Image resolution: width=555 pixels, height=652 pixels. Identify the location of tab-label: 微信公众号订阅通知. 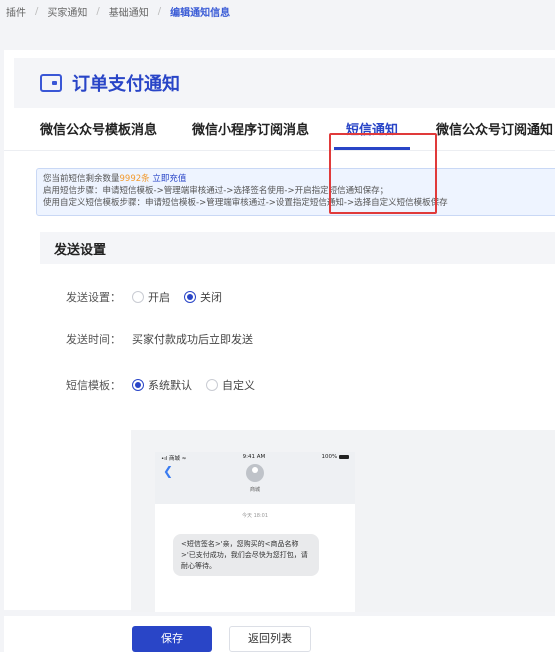
(495, 130).